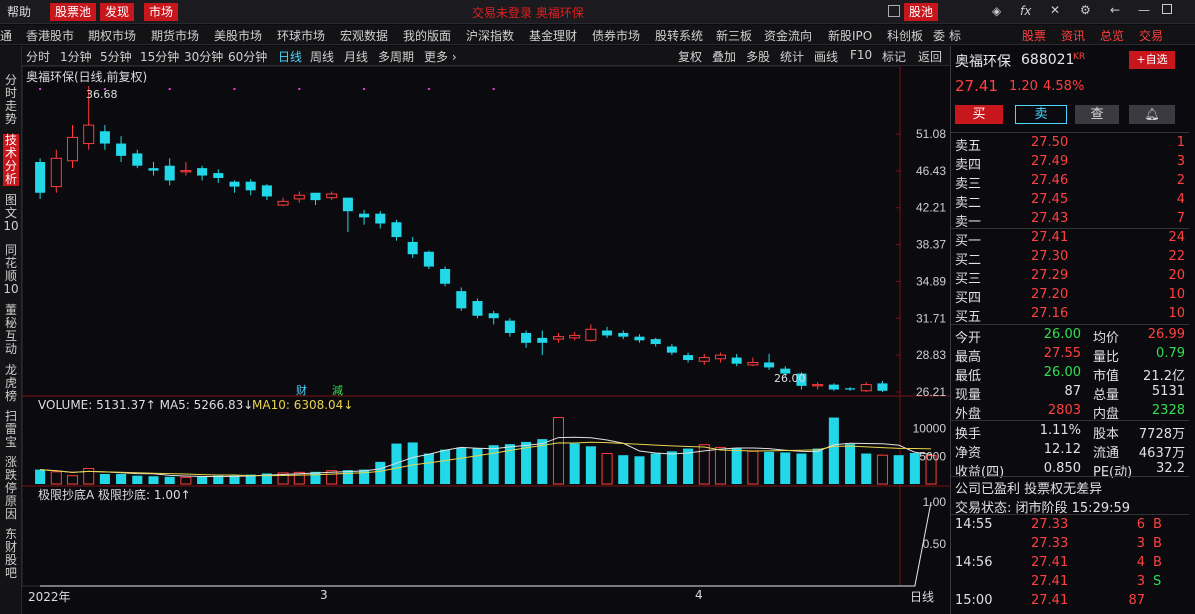  I want to click on profit-note: 公司已盈利 投票权无差异, so click(1029, 489).